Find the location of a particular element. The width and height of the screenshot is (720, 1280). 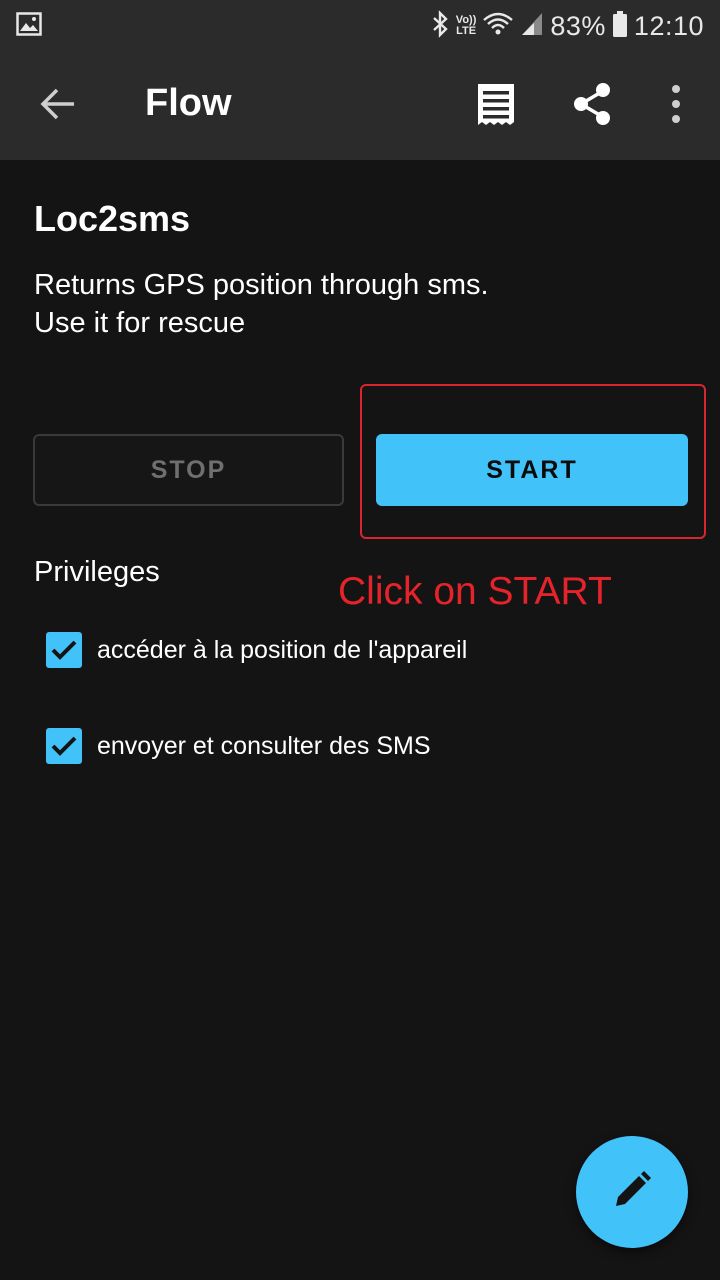

checkbox-sms is located at coordinates (64, 746).